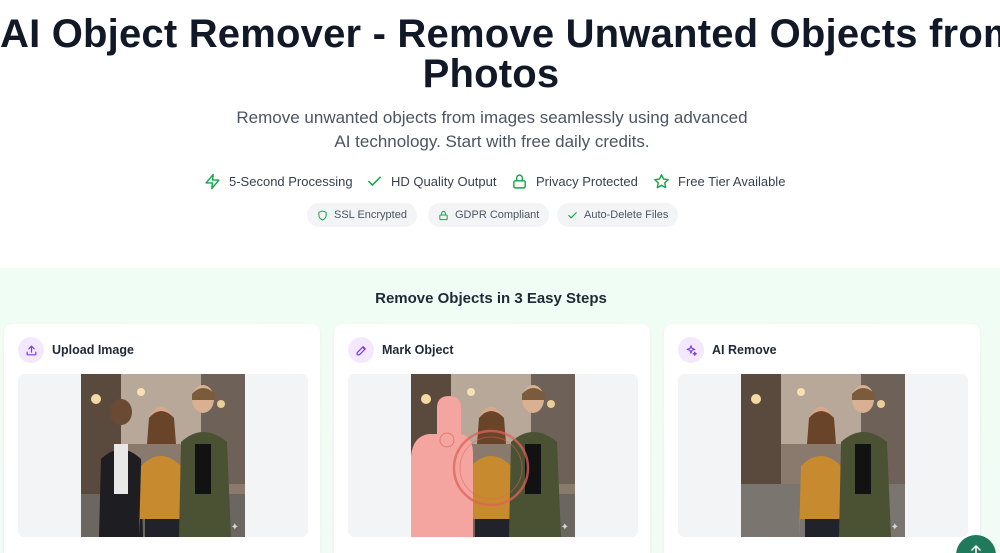  Describe the element at coordinates (491, 74) in the screenshot. I see `page-title-line-2: Photos` at that location.